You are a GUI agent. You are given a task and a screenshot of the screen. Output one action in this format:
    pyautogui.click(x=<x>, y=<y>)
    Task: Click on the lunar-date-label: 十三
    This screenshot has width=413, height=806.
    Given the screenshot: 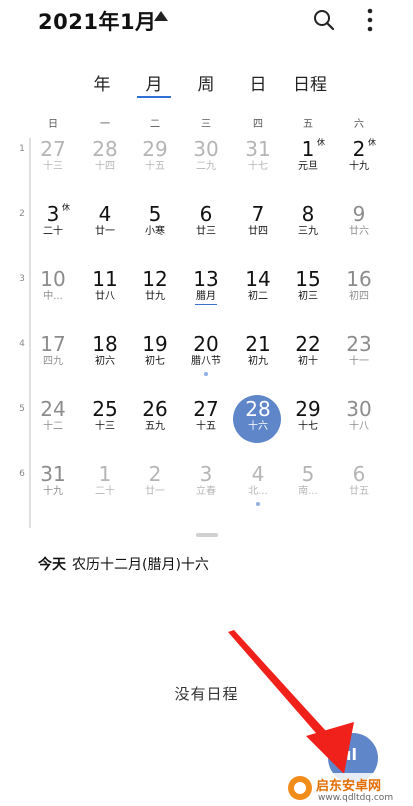 What is the action you would take?
    pyautogui.click(x=105, y=426)
    